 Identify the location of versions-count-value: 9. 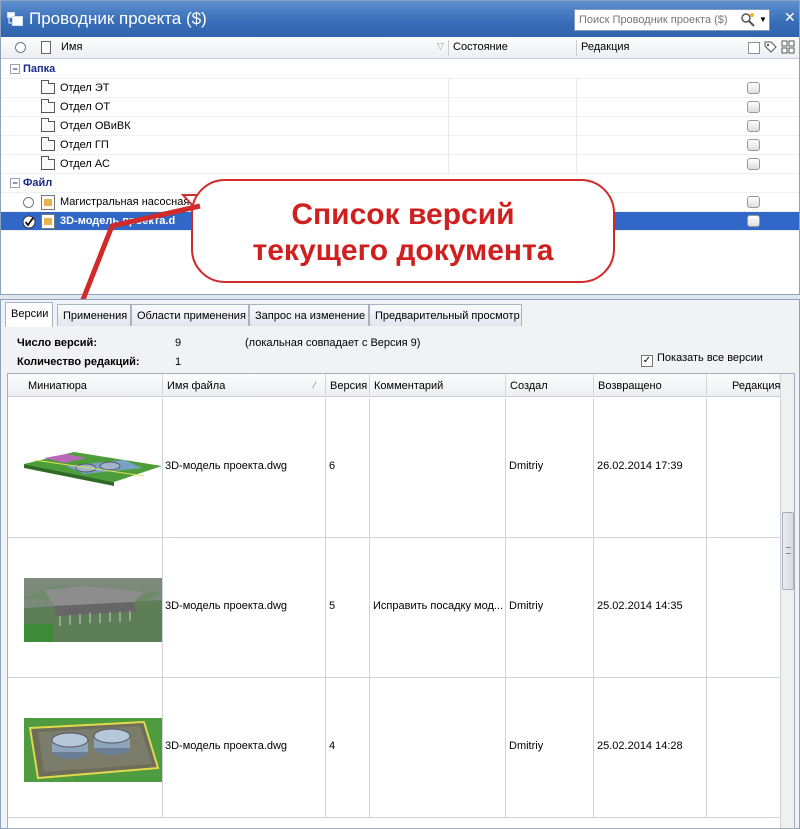
(178, 343).